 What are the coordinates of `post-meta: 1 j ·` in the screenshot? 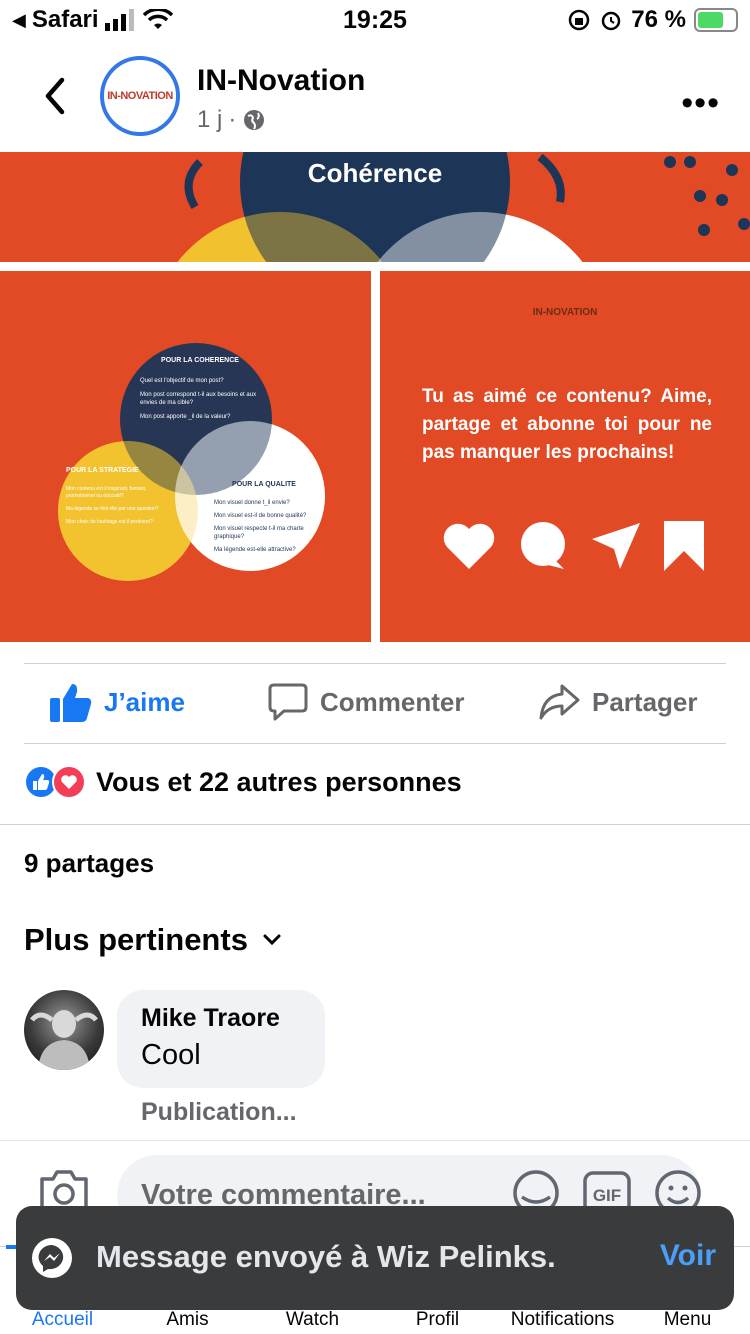 It's located at (231, 120).